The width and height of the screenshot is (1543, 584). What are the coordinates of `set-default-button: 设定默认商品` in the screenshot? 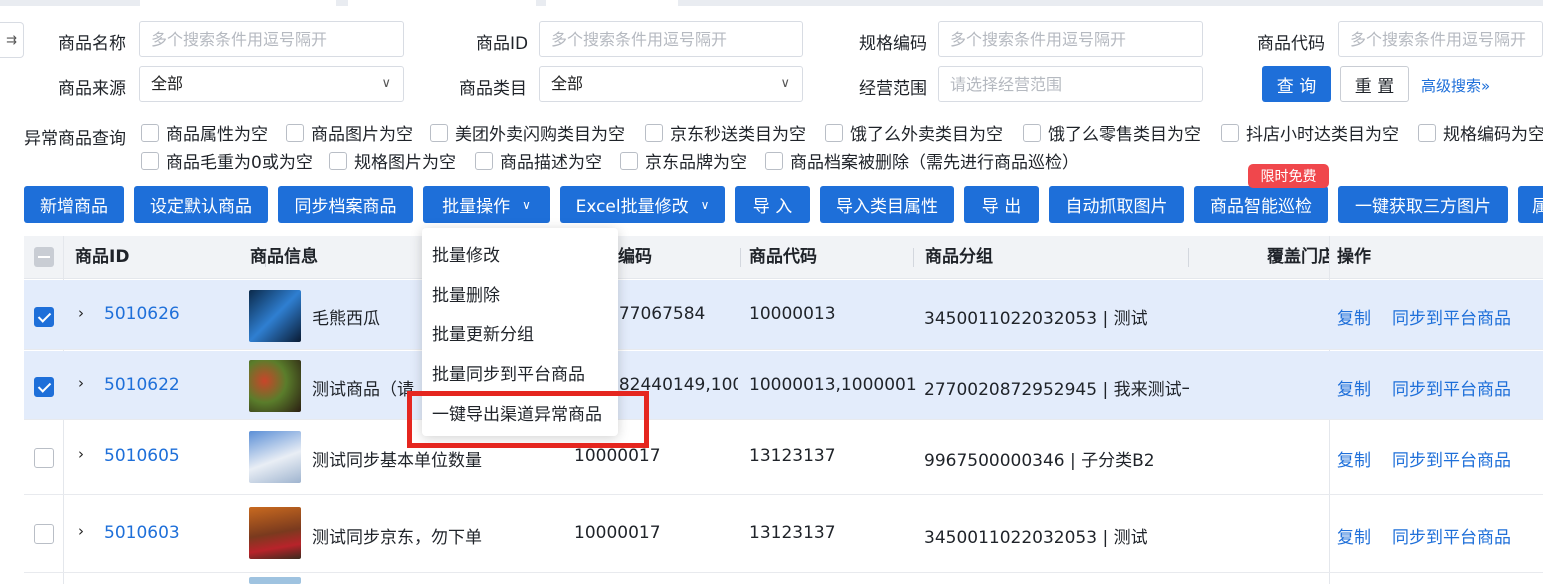 It's located at (201, 204).